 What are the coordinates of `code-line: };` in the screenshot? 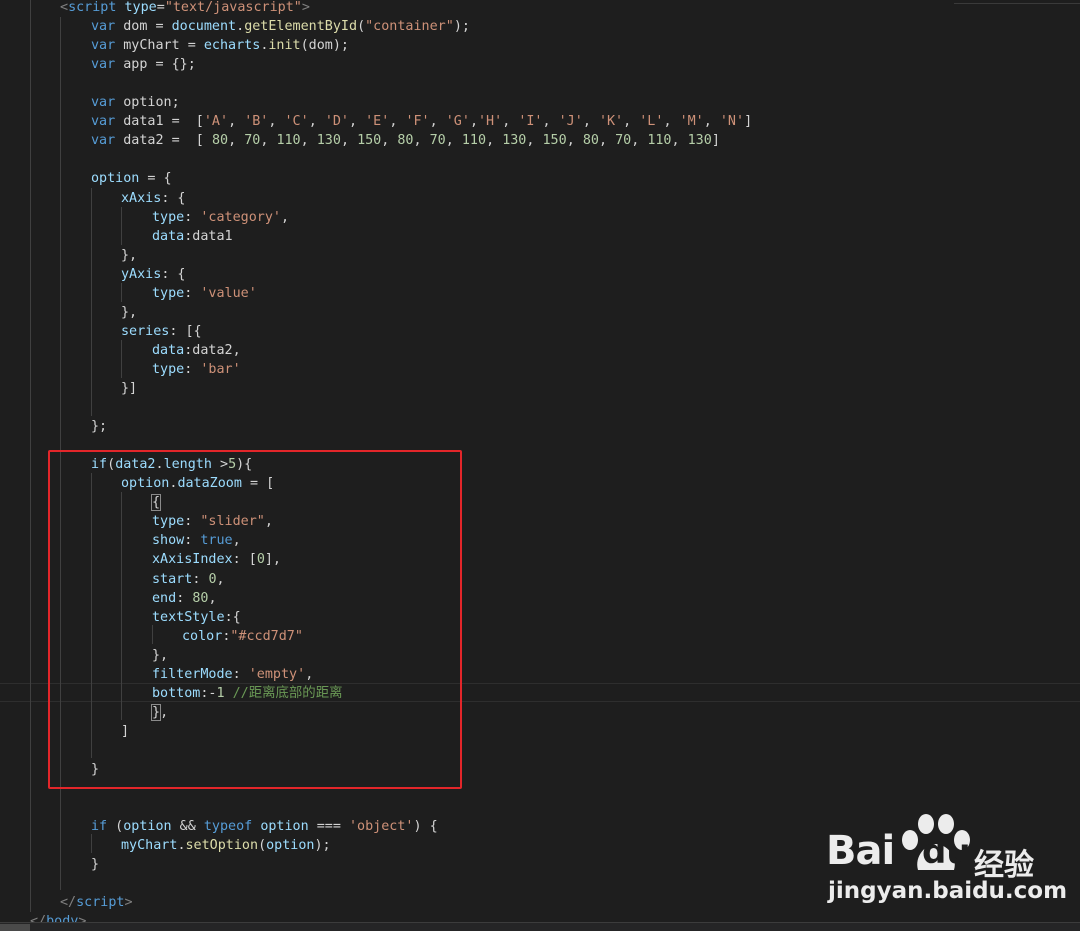 It's located at (99, 426).